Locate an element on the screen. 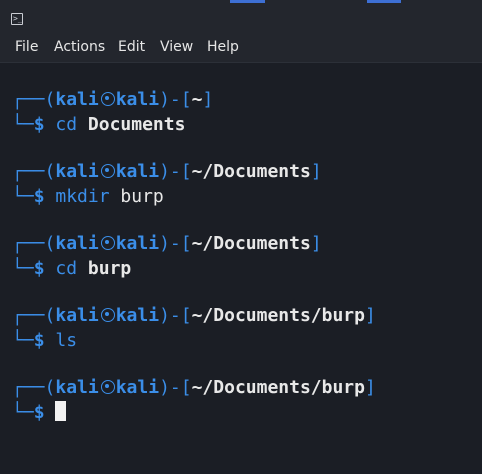  command-arg: Documents is located at coordinates (136, 124).